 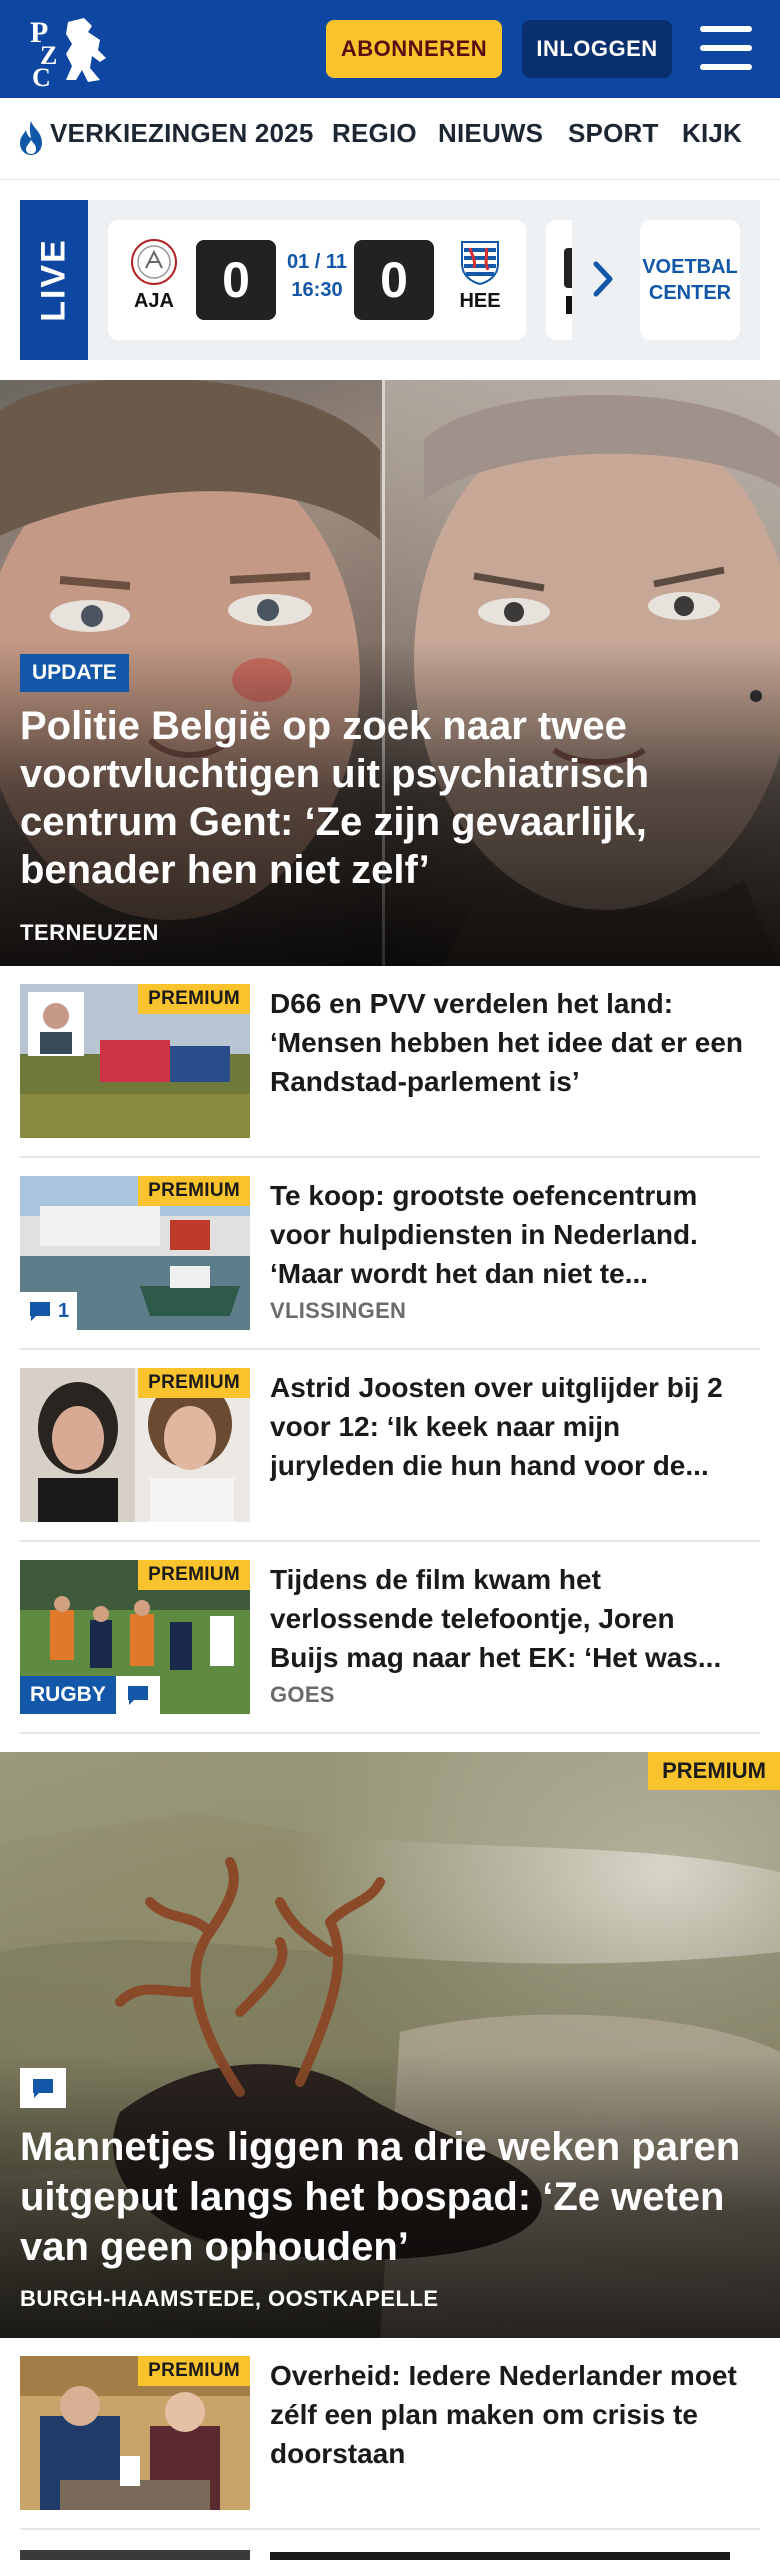 What do you see at coordinates (559, 280) in the screenshot?
I see `next-match-card` at bounding box center [559, 280].